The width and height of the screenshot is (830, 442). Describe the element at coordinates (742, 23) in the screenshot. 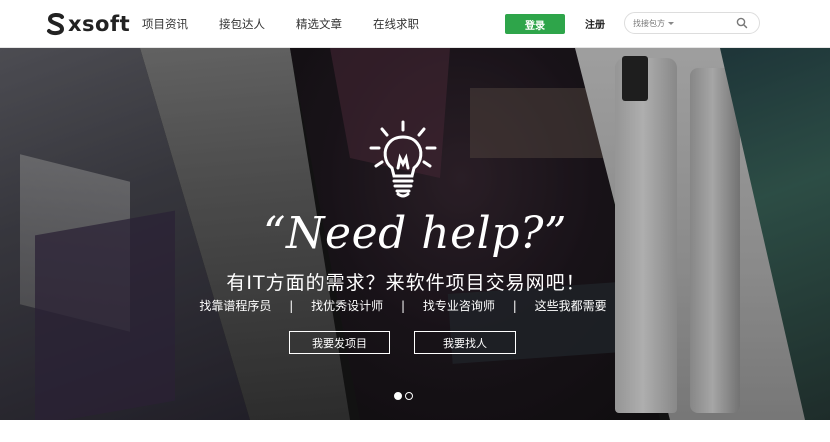

I see `search-icon` at that location.